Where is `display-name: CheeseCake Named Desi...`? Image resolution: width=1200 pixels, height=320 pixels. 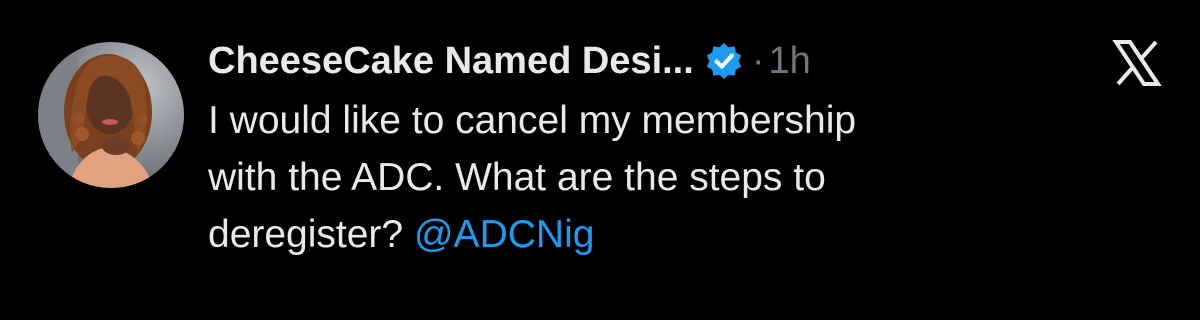
display-name: CheeseCake Named Desi... is located at coordinates (451, 61).